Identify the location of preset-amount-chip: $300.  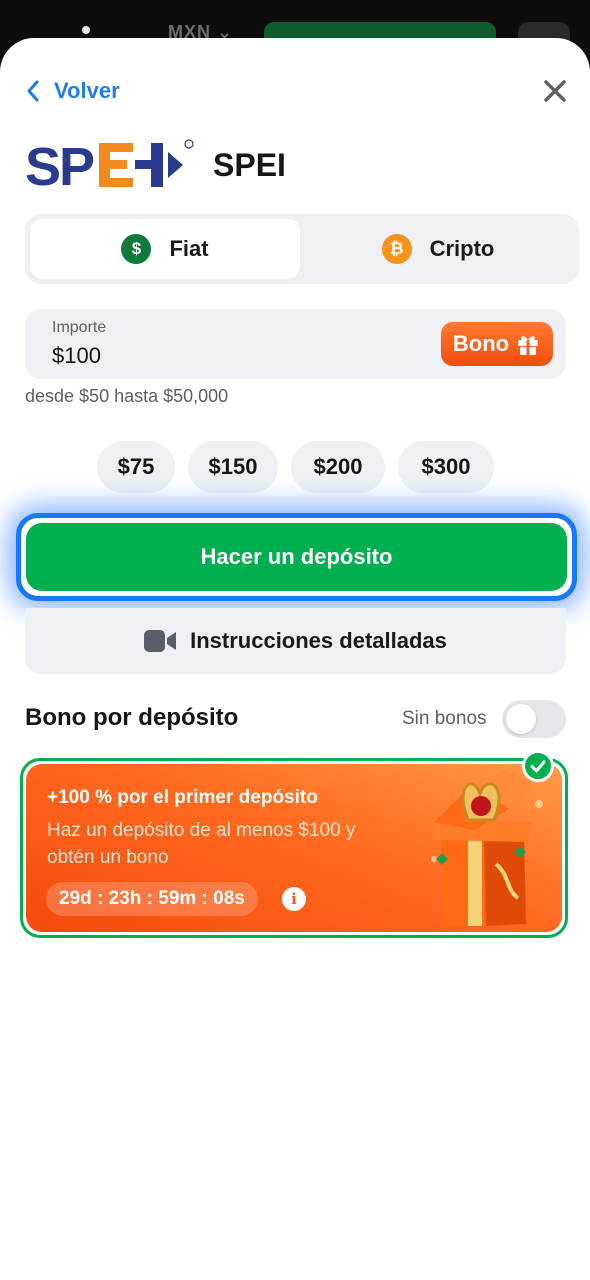
(446, 467).